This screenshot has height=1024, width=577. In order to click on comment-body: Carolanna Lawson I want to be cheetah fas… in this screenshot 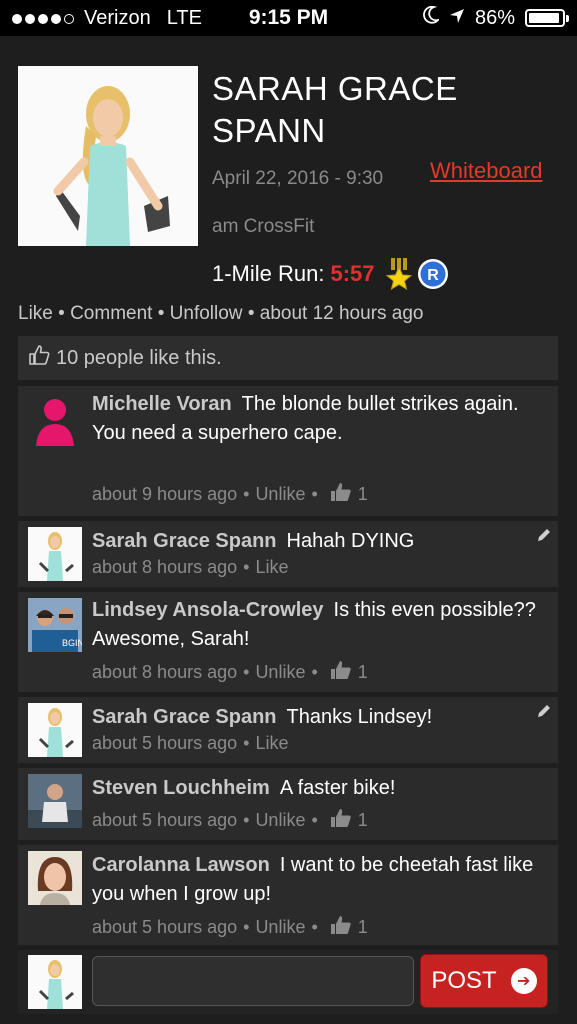, I will do `click(318, 880)`.